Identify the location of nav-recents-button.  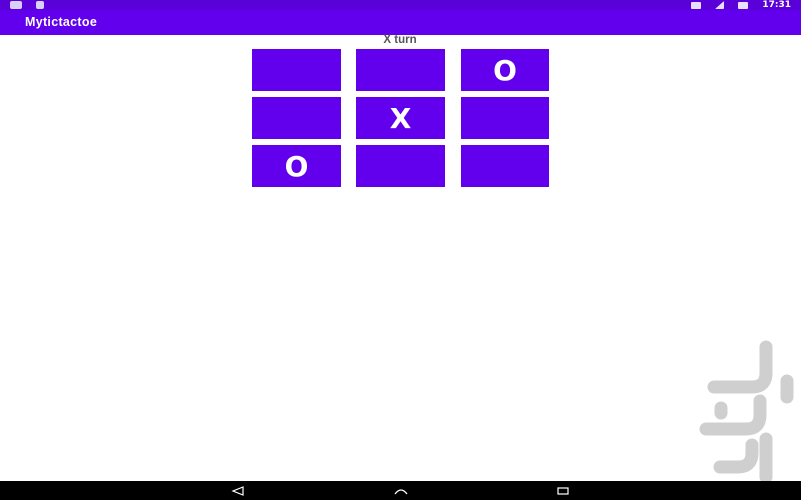
(563, 490).